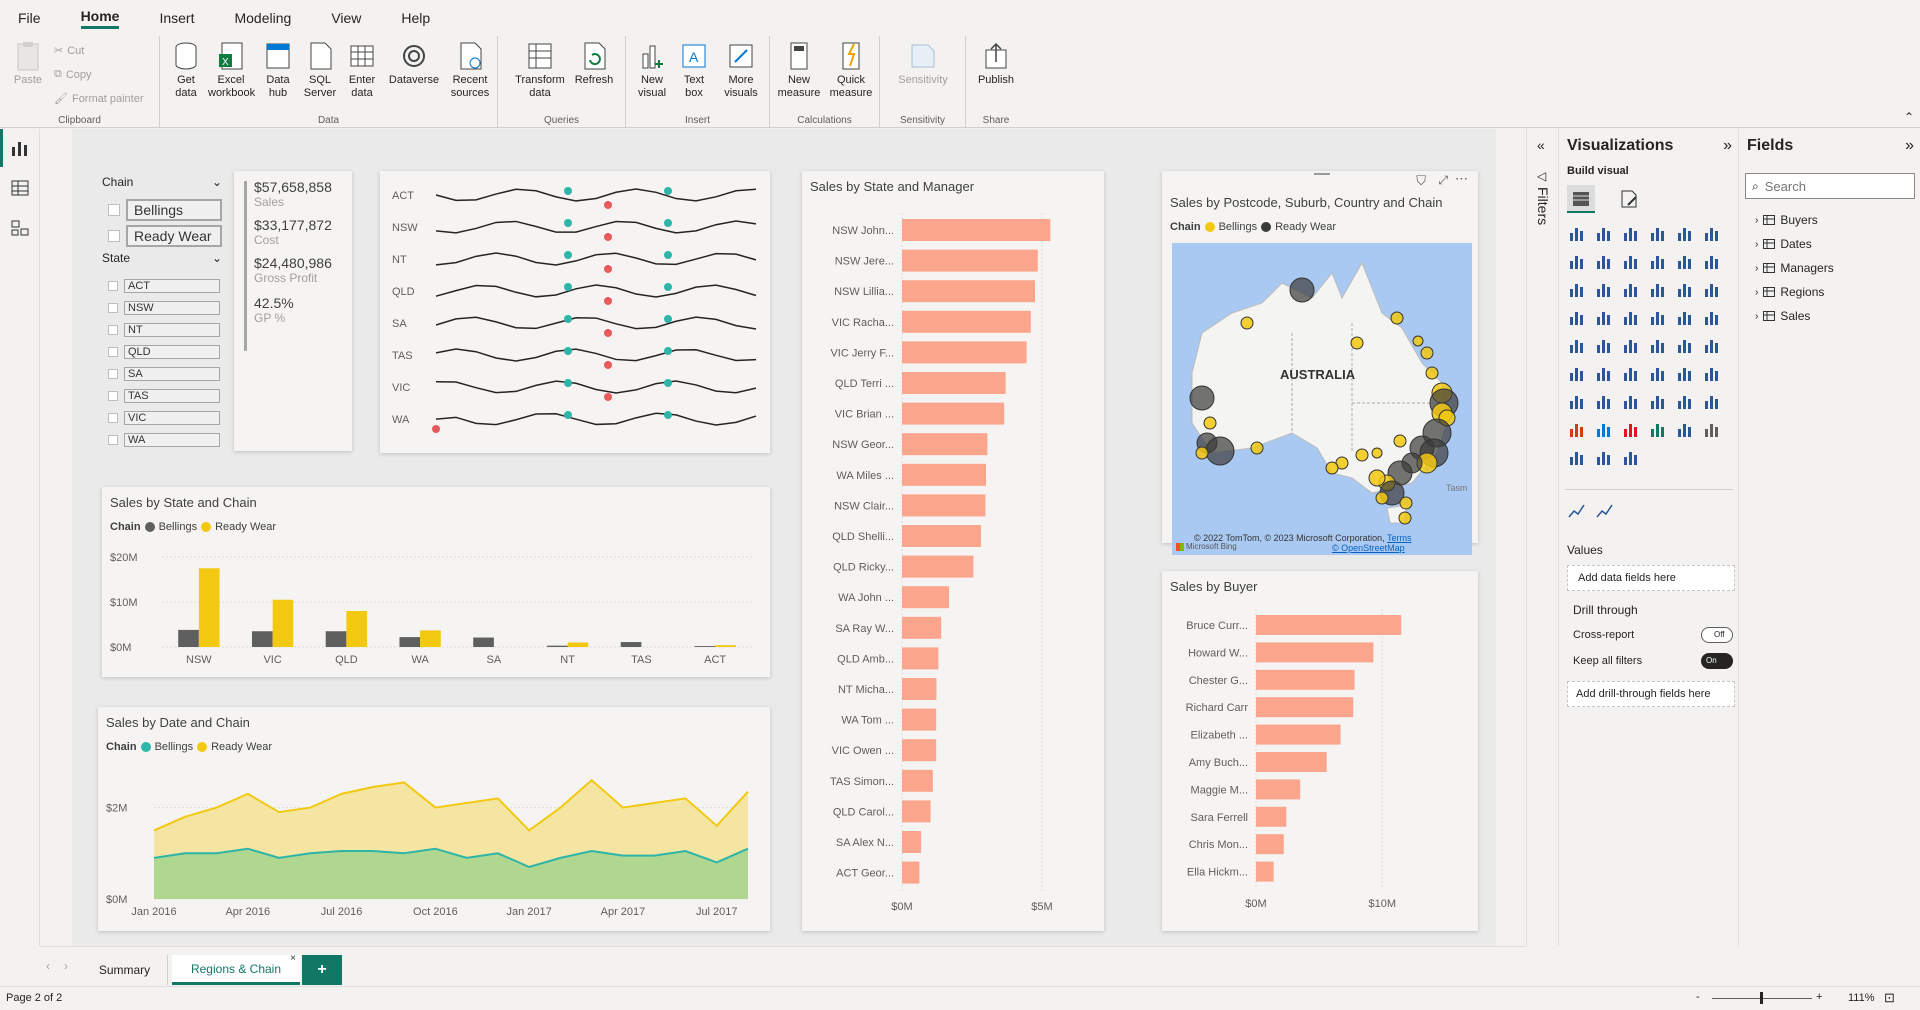 The image size is (1920, 1010). What do you see at coordinates (164, 286) in the screenshot?
I see `state-slicer-item: ACT` at bounding box center [164, 286].